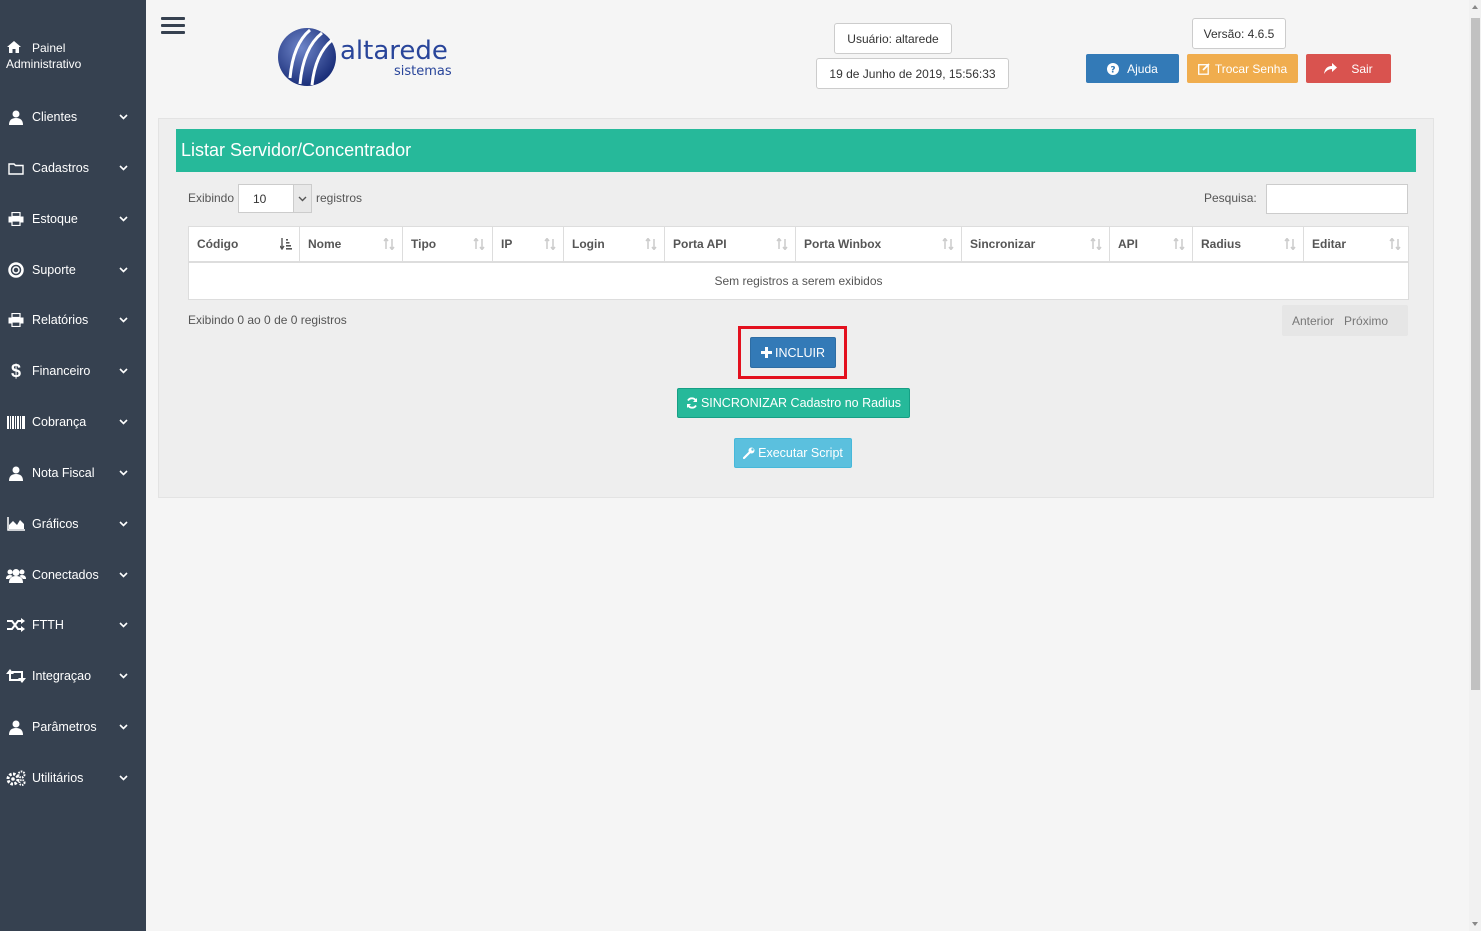 The image size is (1481, 931). I want to click on sidebar-item-cobranca: Cobrança, so click(73, 422).